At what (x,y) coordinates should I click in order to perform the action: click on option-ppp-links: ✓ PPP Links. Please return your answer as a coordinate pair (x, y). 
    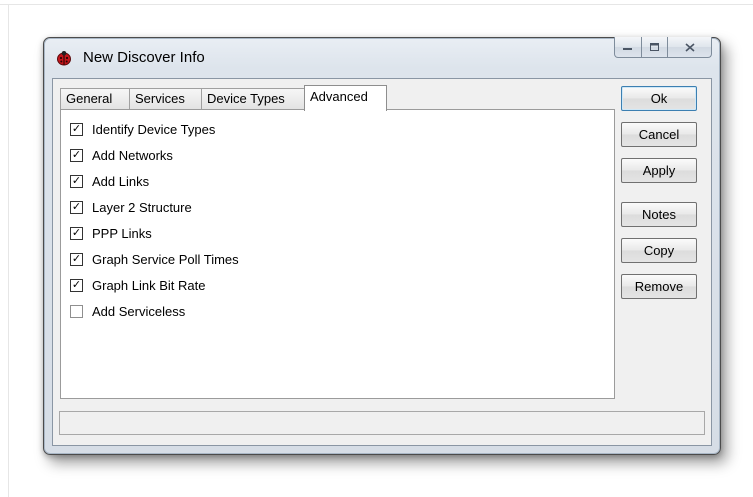
    Looking at the image, I should click on (111, 233).